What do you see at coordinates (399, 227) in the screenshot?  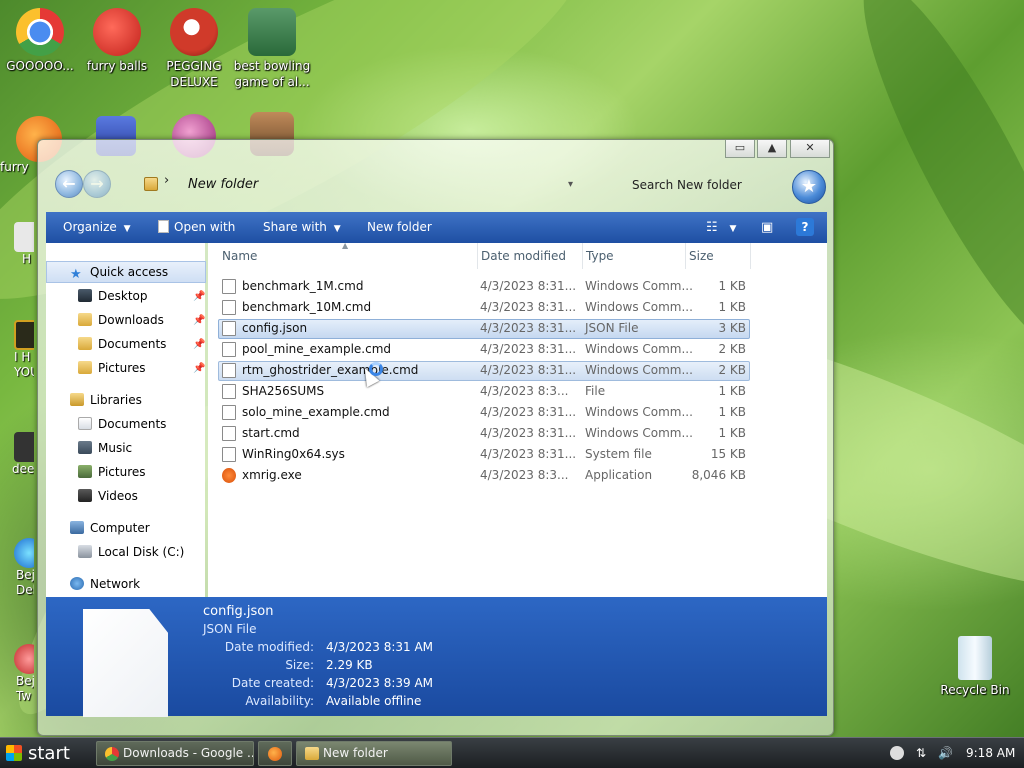 I see `new-folder-button: New folder` at bounding box center [399, 227].